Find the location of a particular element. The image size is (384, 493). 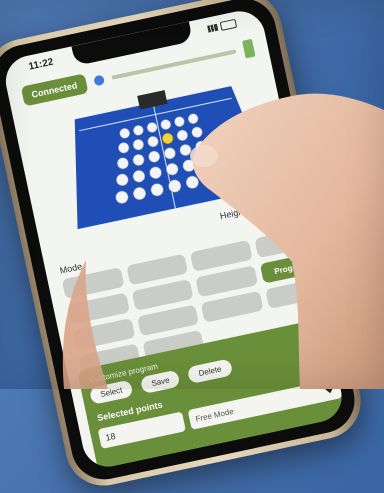

connected-button: Connected is located at coordinates (54, 90).